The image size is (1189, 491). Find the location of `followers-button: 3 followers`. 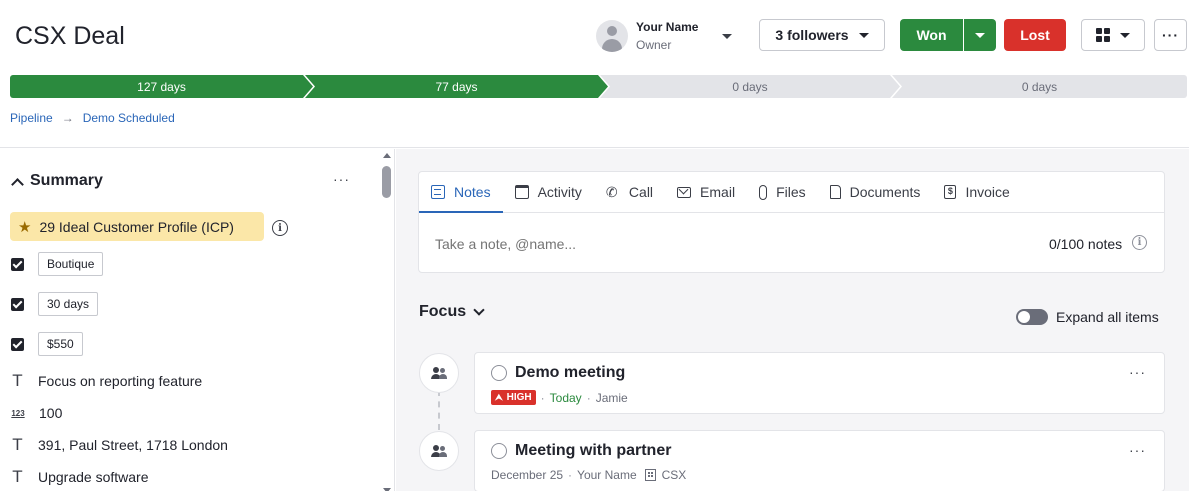

followers-button: 3 followers is located at coordinates (822, 35).